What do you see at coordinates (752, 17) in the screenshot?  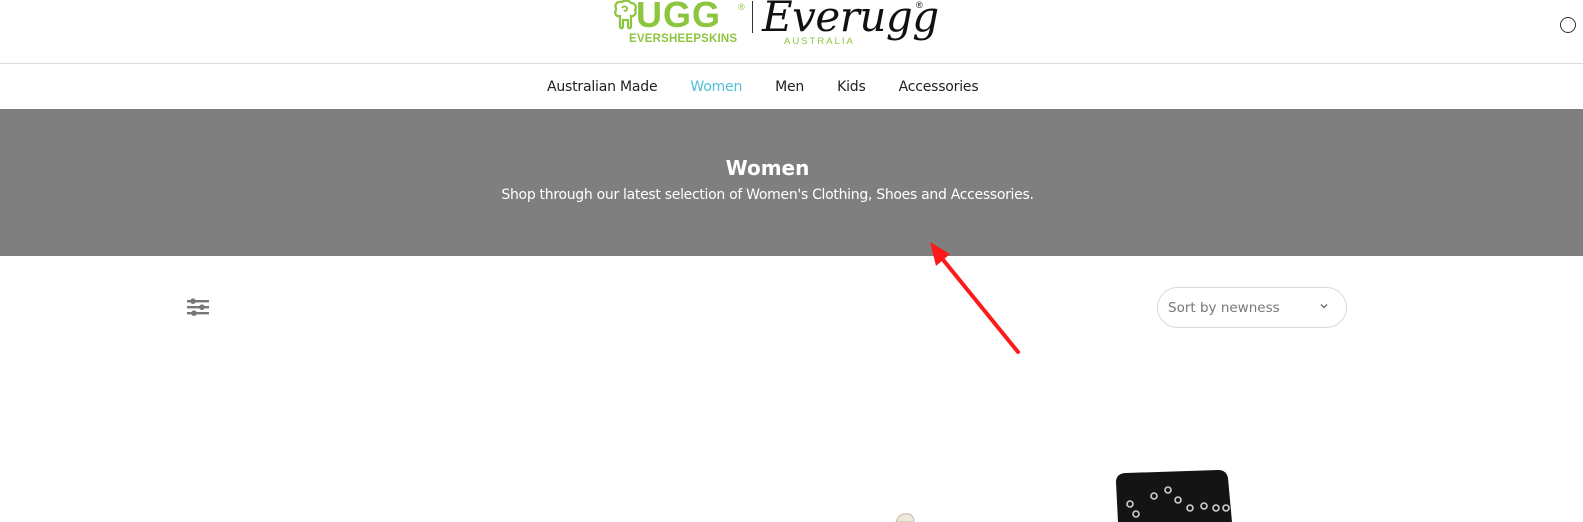 I see `logo-divider` at bounding box center [752, 17].